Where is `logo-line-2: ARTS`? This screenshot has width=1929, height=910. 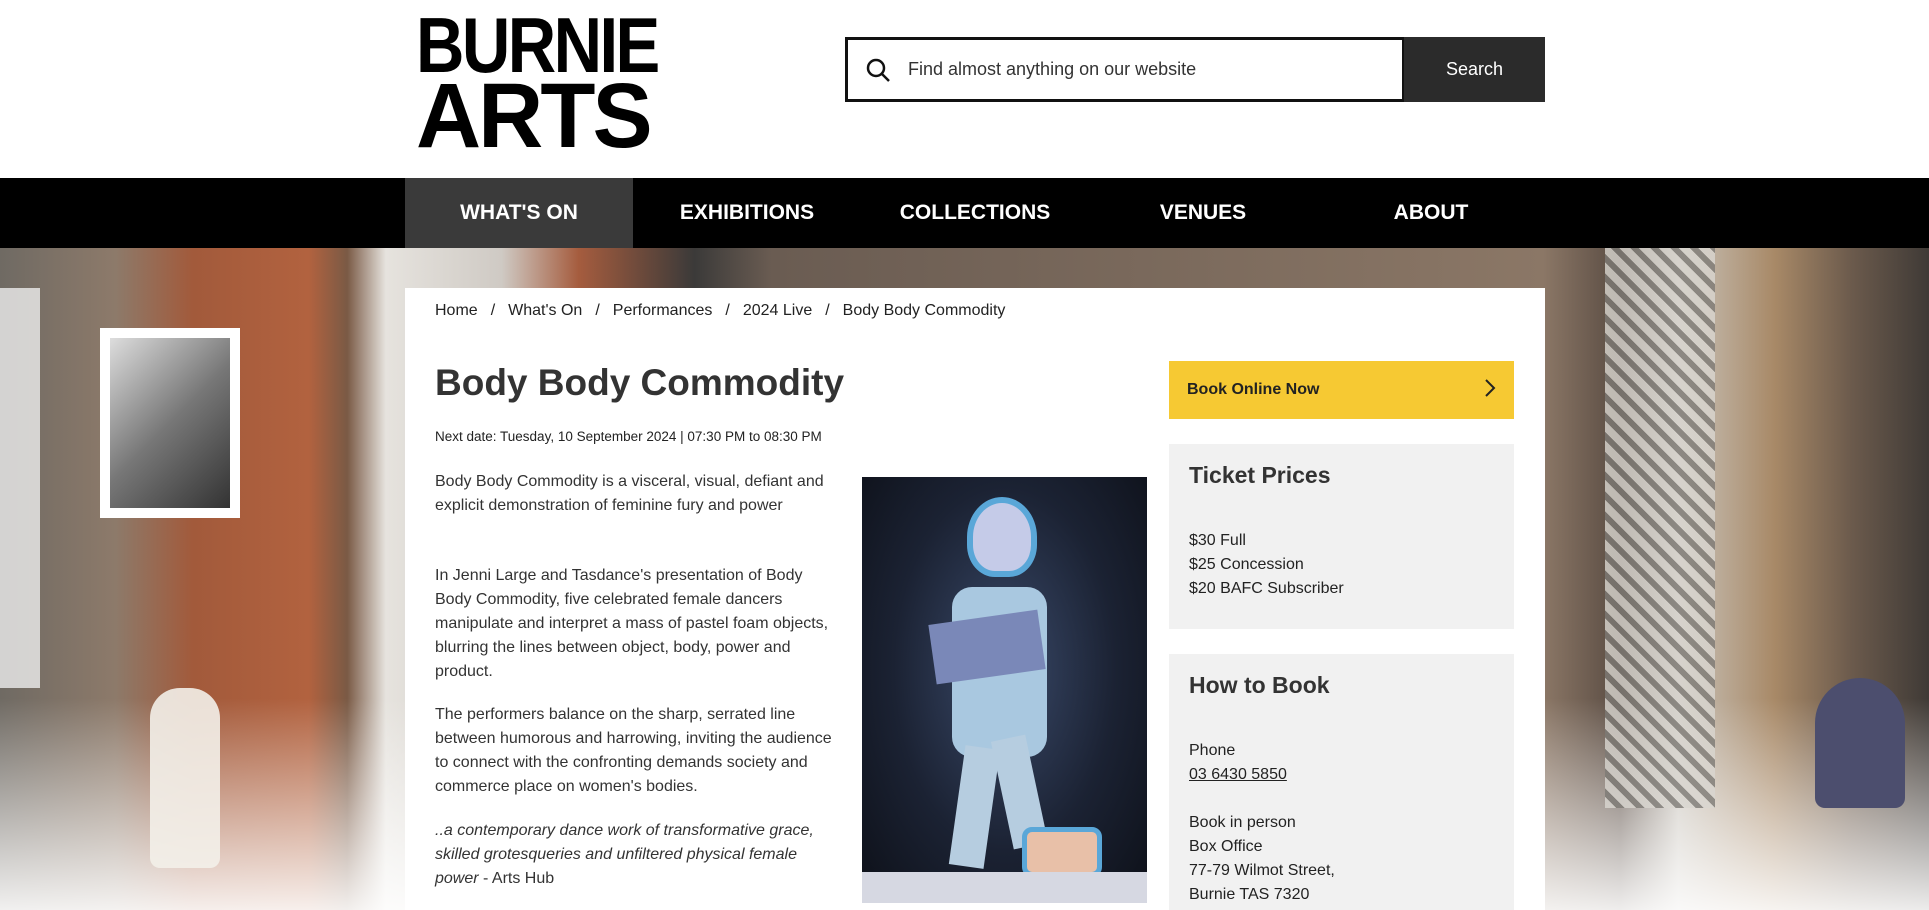
logo-line-2: ARTS is located at coordinates (534, 116).